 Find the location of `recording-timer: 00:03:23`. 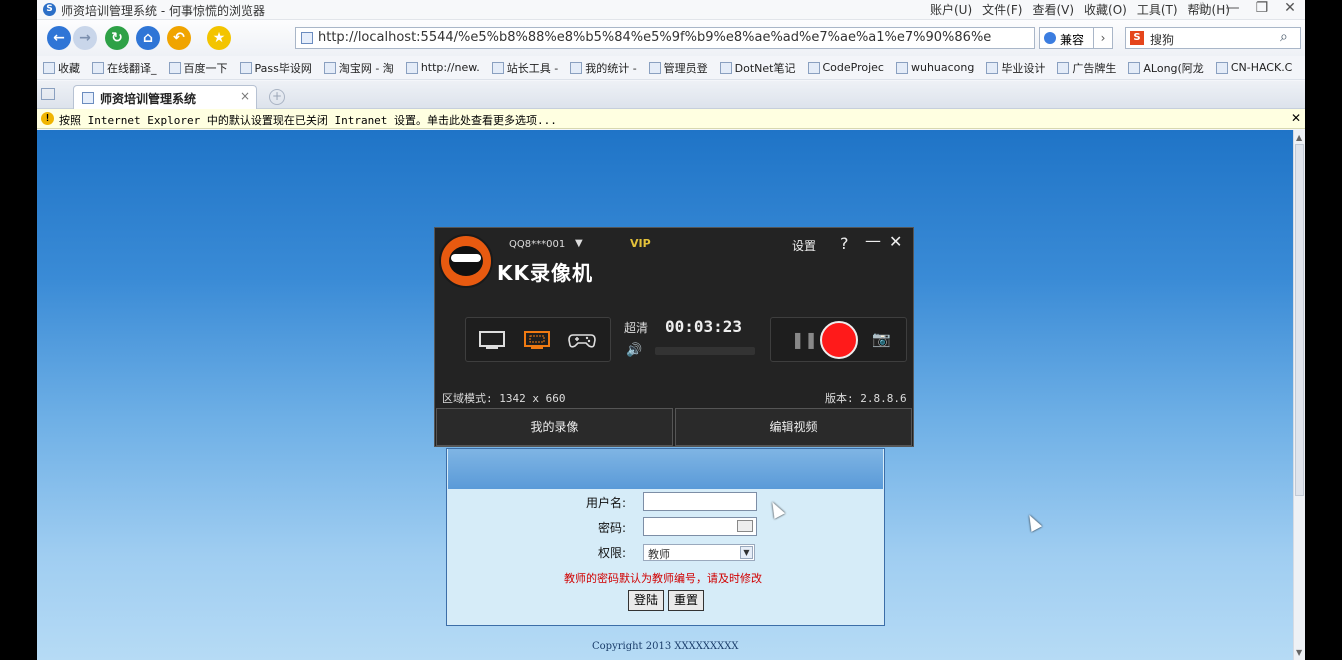

recording-timer: 00:03:23 is located at coordinates (704, 326).